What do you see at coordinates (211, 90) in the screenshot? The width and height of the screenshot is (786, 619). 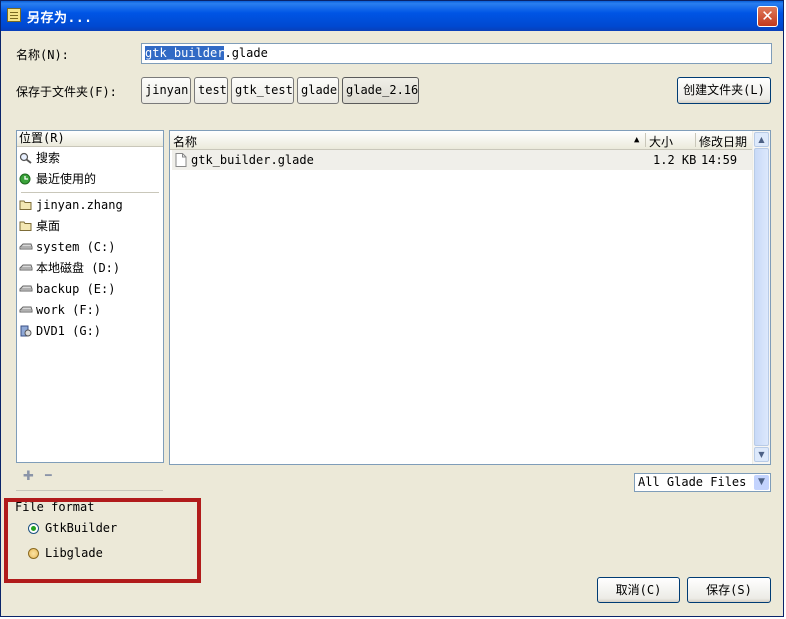 I see `path-crumb-test: test` at bounding box center [211, 90].